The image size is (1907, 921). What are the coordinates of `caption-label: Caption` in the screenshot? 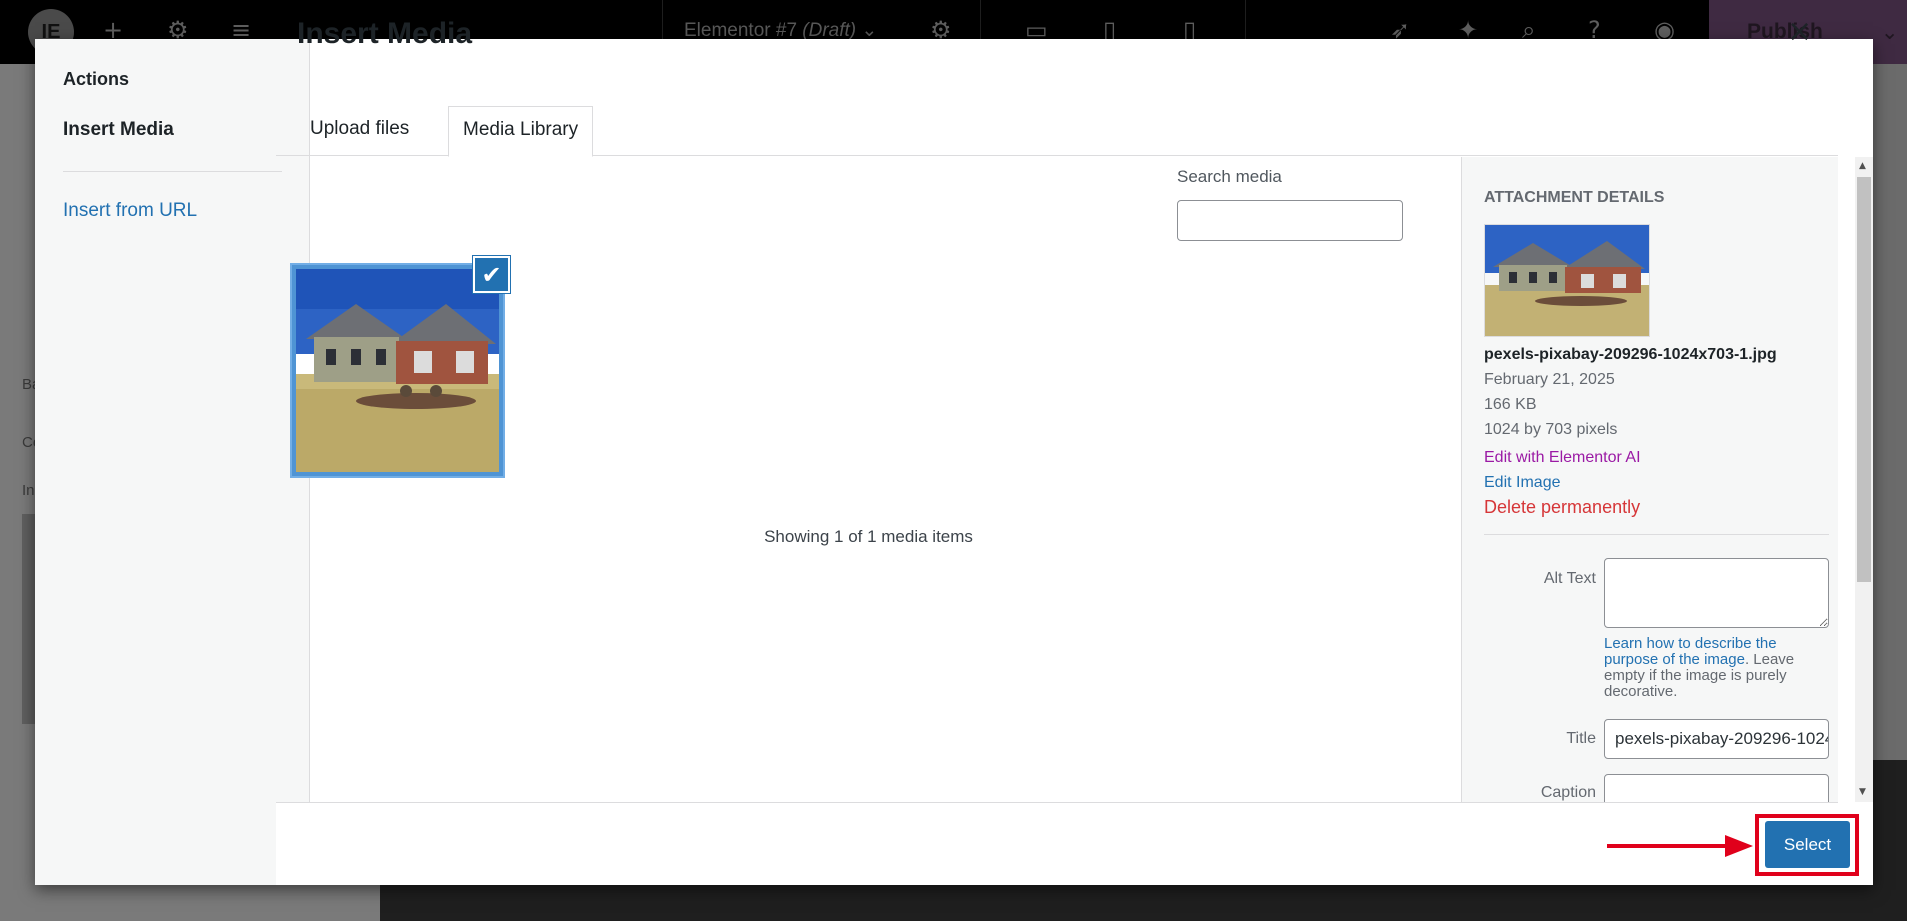 It's located at (1568, 792).